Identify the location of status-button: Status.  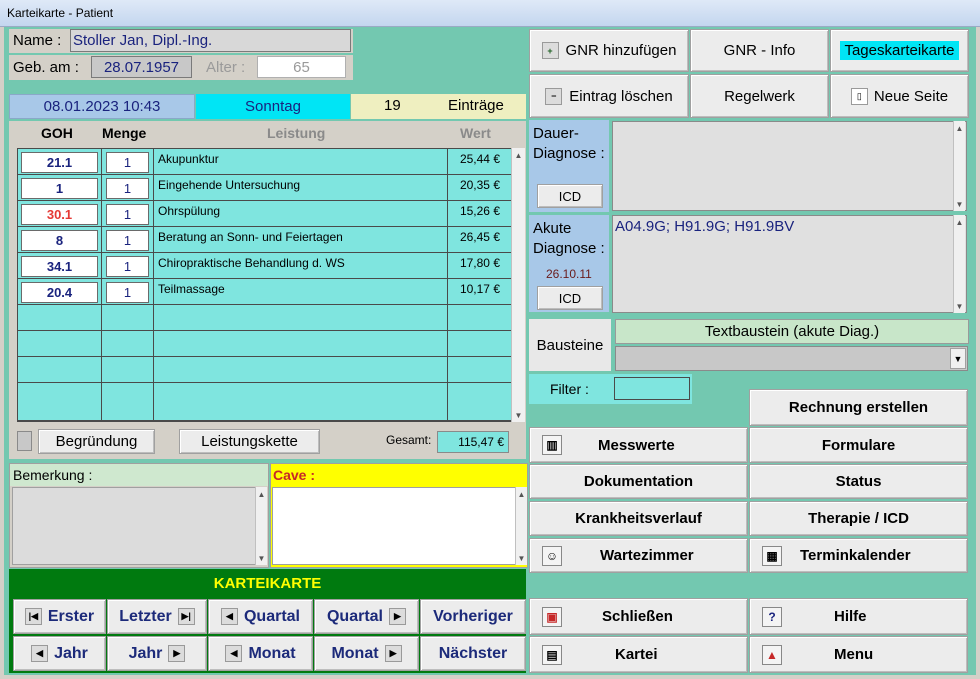
(858, 481).